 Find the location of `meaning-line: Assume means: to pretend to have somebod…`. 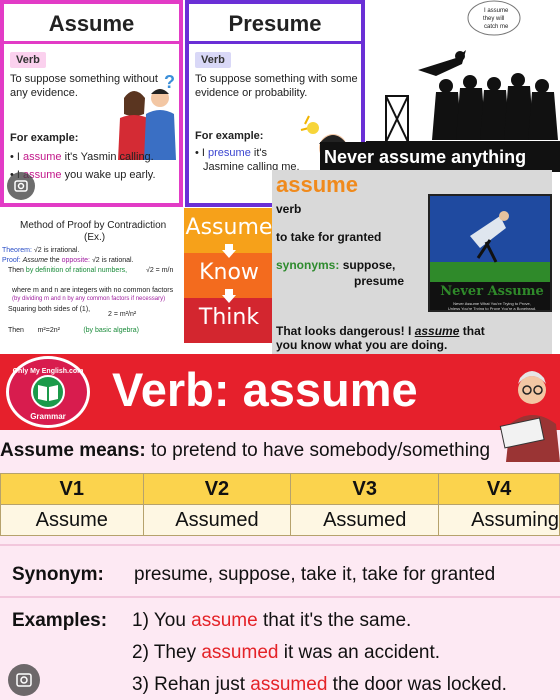

meaning-line: Assume means: to pretend to have somebod… is located at coordinates (245, 450).